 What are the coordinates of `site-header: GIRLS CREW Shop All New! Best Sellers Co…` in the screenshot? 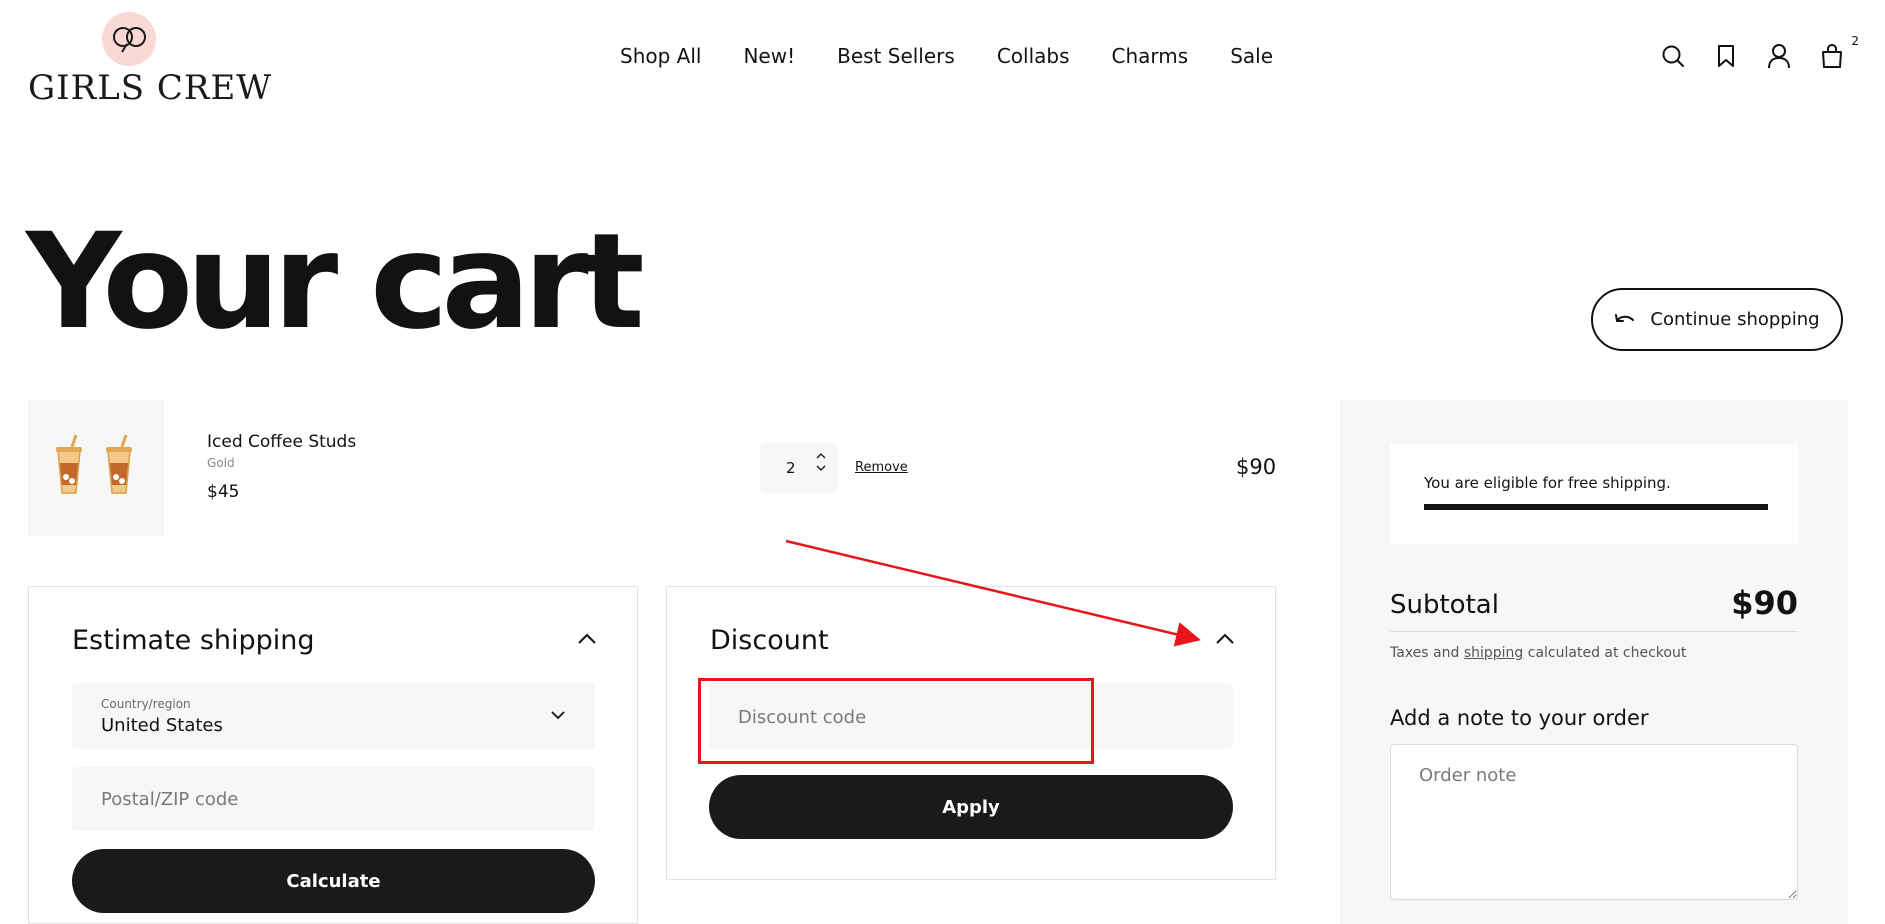 It's located at (942, 57).